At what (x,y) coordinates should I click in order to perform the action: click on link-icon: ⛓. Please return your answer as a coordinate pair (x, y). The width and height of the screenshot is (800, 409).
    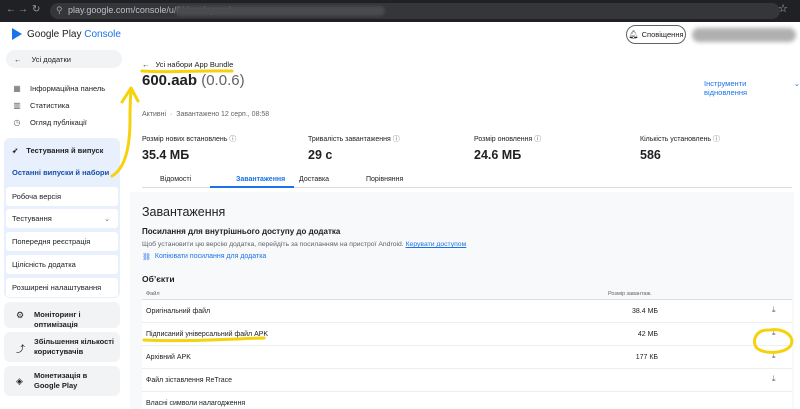
    Looking at the image, I should click on (146, 257).